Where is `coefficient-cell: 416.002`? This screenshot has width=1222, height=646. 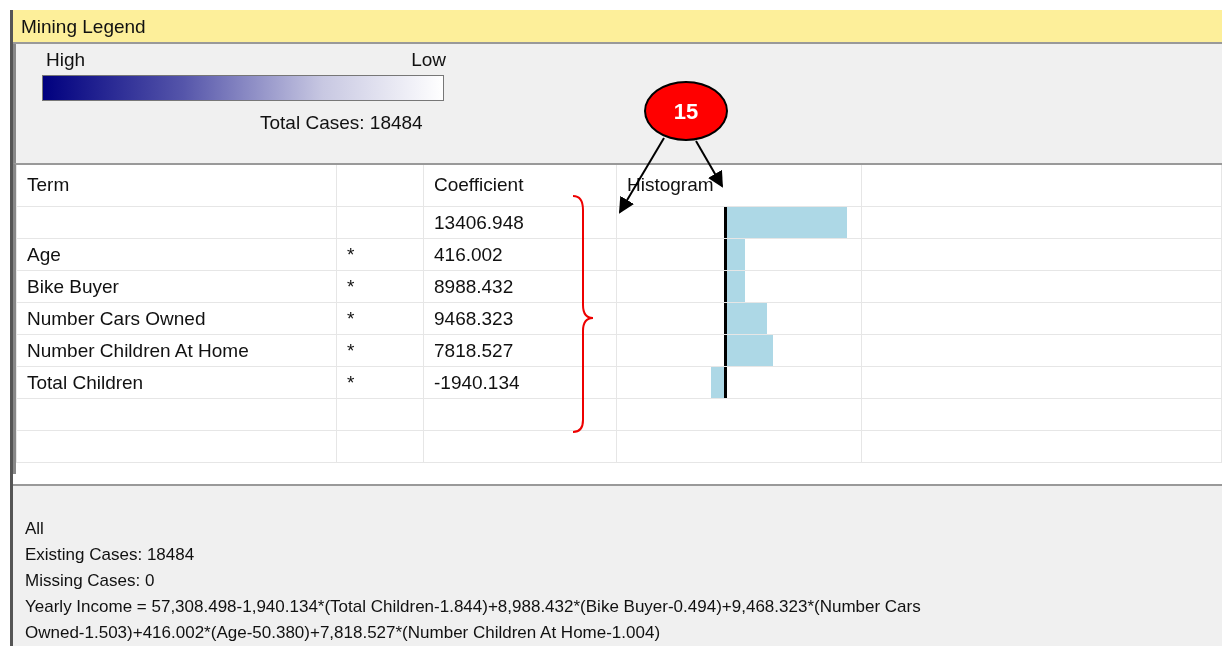 coefficient-cell: 416.002 is located at coordinates (468, 254).